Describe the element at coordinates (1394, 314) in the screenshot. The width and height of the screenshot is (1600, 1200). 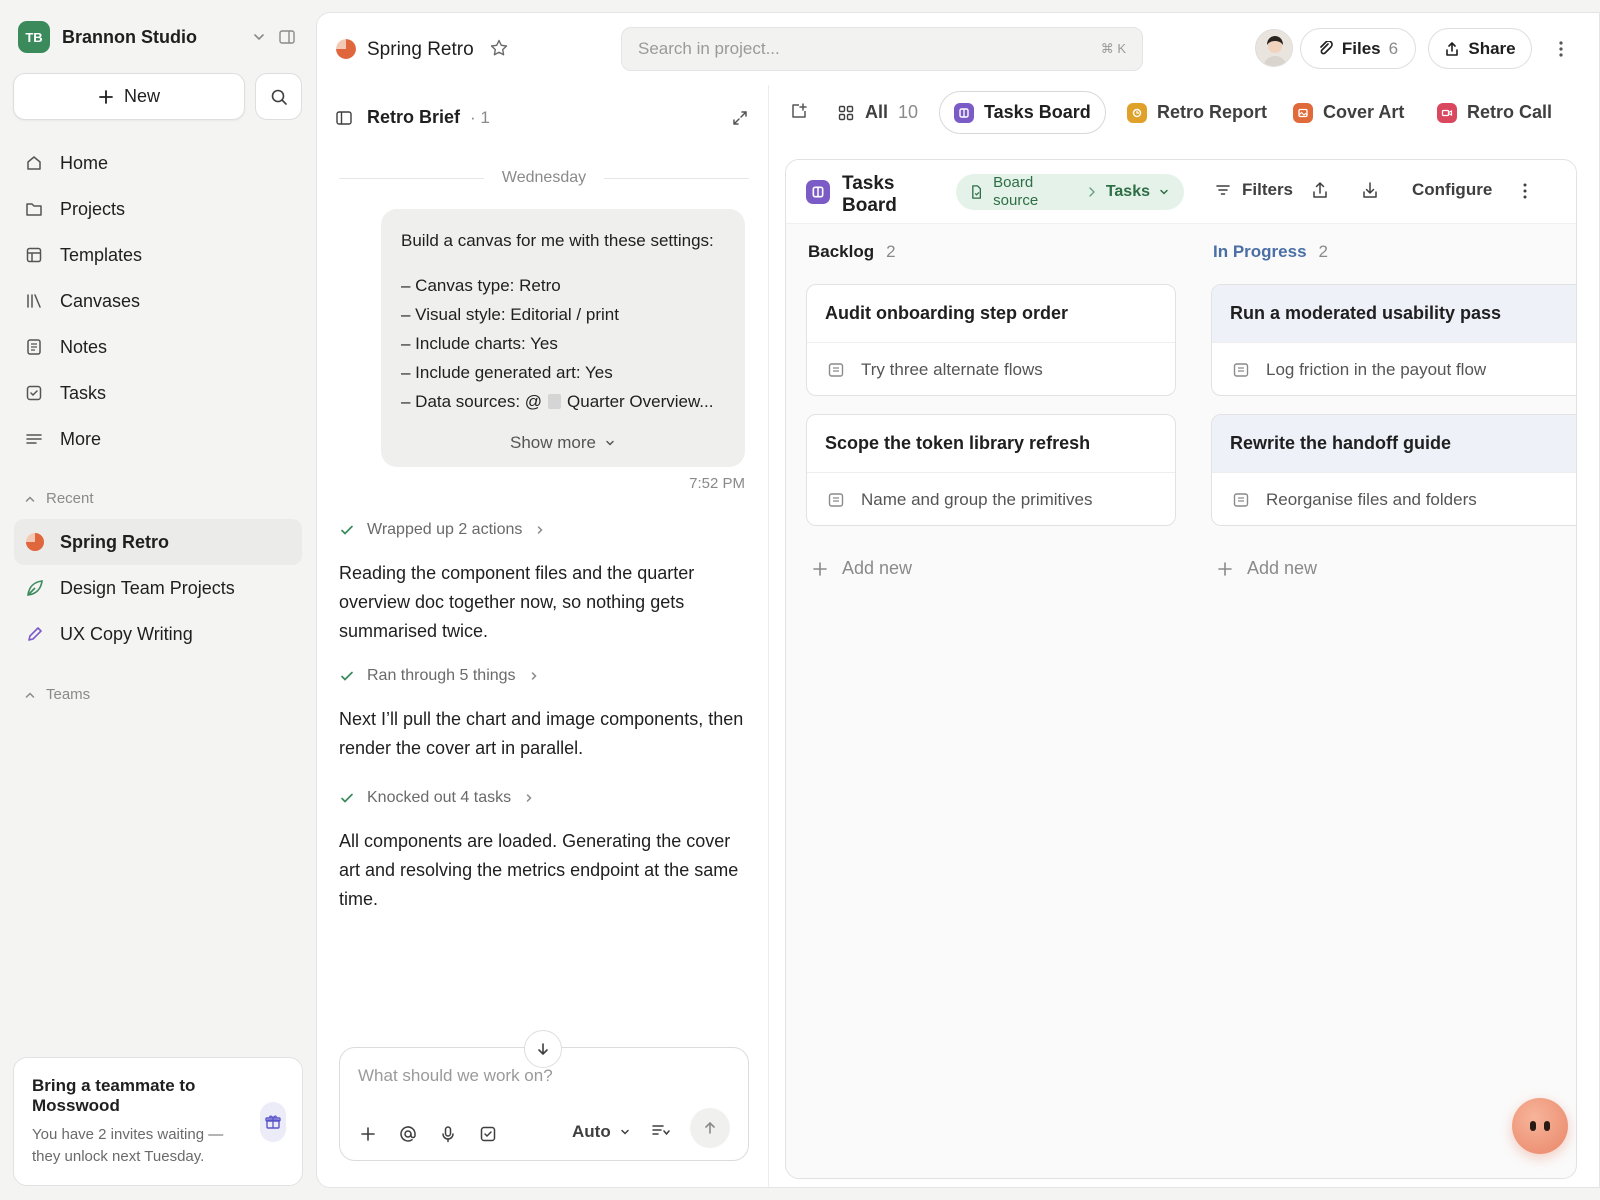
I see `card-title: Run a moderated usability pass` at that location.